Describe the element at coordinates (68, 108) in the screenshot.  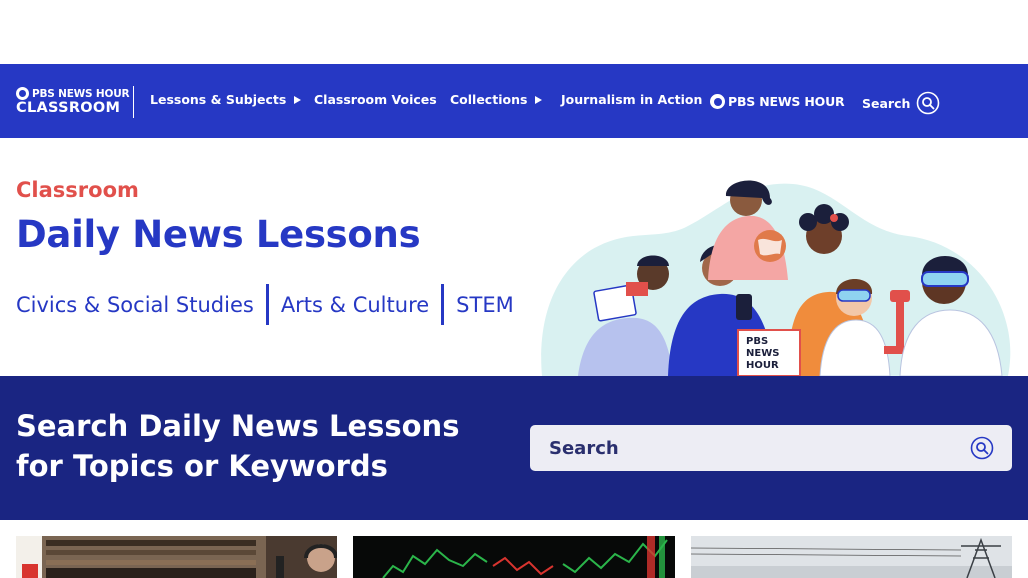
I see `logo-bottom-text: CLASSROOM` at that location.